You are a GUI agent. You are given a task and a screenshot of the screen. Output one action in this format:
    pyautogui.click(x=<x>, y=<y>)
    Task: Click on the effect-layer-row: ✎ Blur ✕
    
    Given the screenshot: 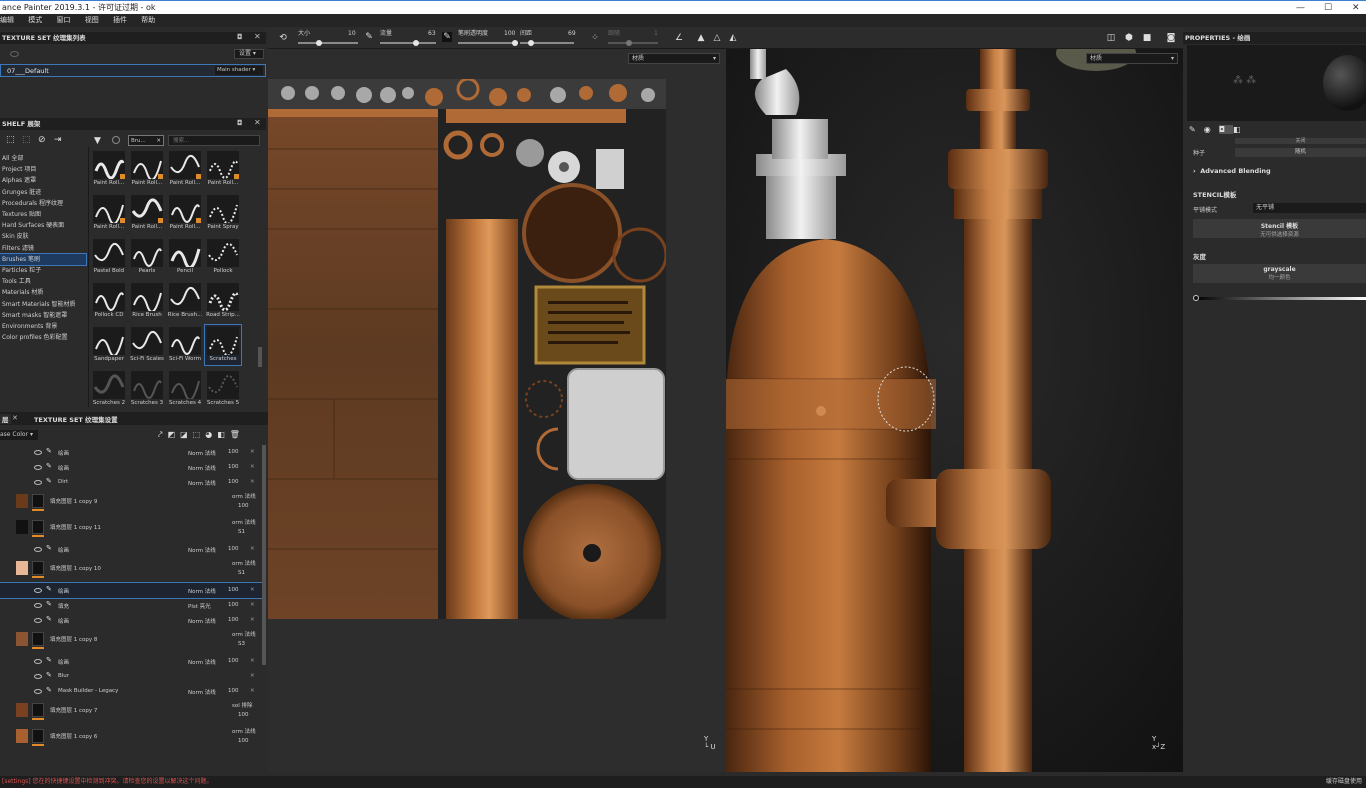 What is the action you would take?
    pyautogui.click(x=131, y=676)
    